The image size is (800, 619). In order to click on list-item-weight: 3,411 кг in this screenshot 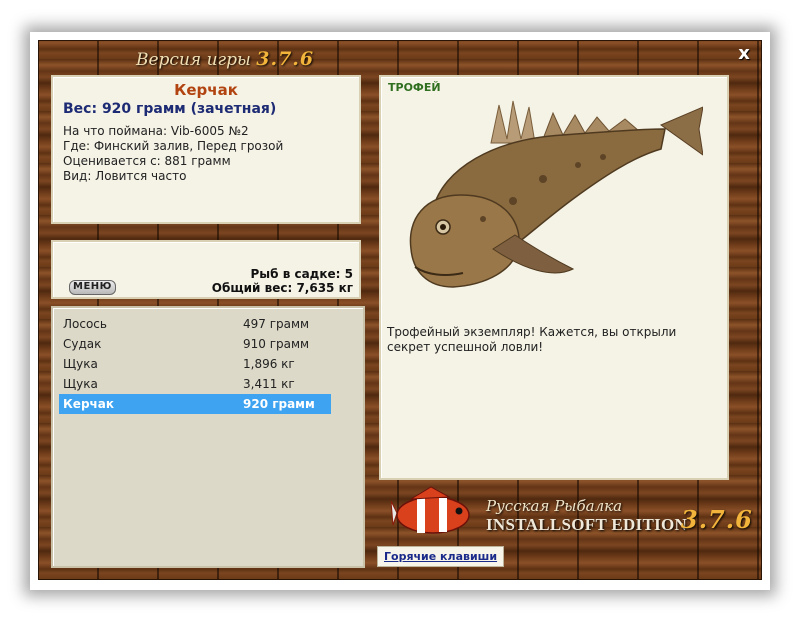, I will do `click(269, 384)`.